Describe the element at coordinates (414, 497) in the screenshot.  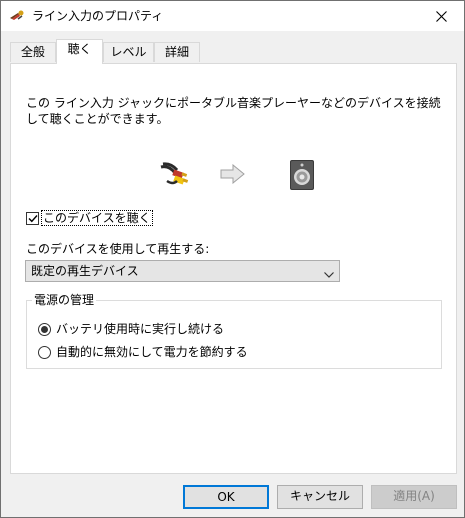
I see `apply-button: 適用(A)` at that location.